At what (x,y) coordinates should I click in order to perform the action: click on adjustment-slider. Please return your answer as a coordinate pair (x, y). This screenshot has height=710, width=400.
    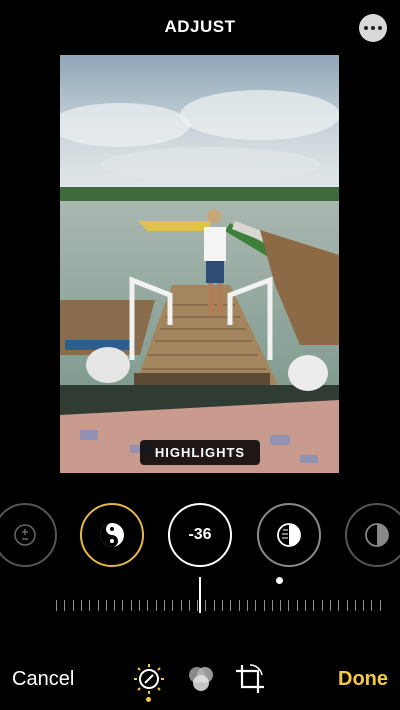
    Looking at the image, I should click on (221, 606).